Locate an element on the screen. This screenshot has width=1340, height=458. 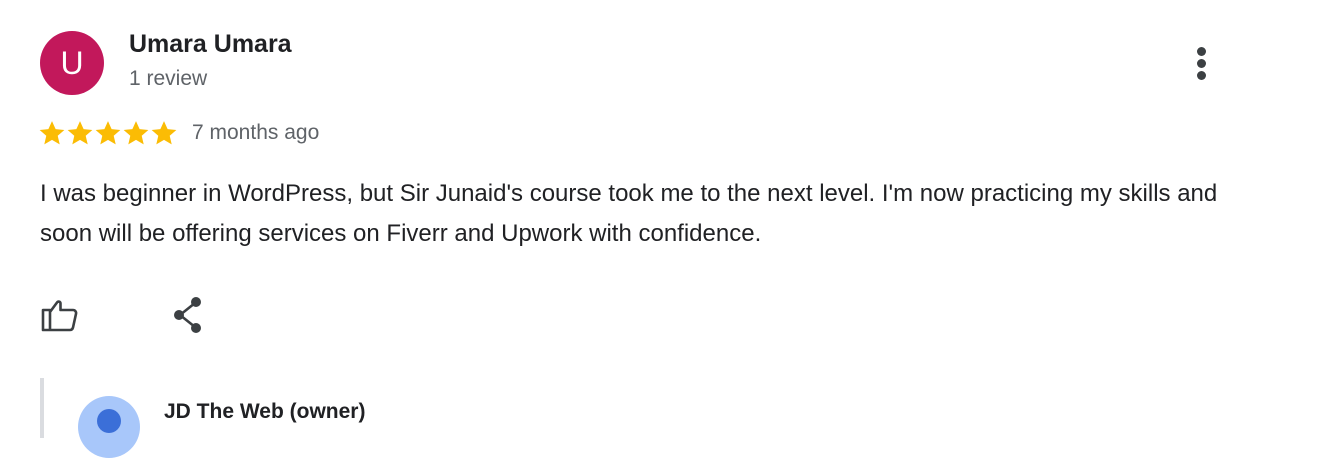
reviewer-name: Umara Umara is located at coordinates (210, 44).